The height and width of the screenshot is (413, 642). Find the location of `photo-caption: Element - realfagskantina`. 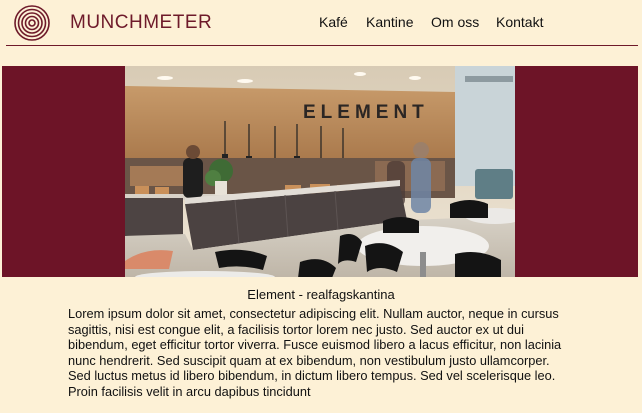

photo-caption: Element - realfagskantina is located at coordinates (321, 294).